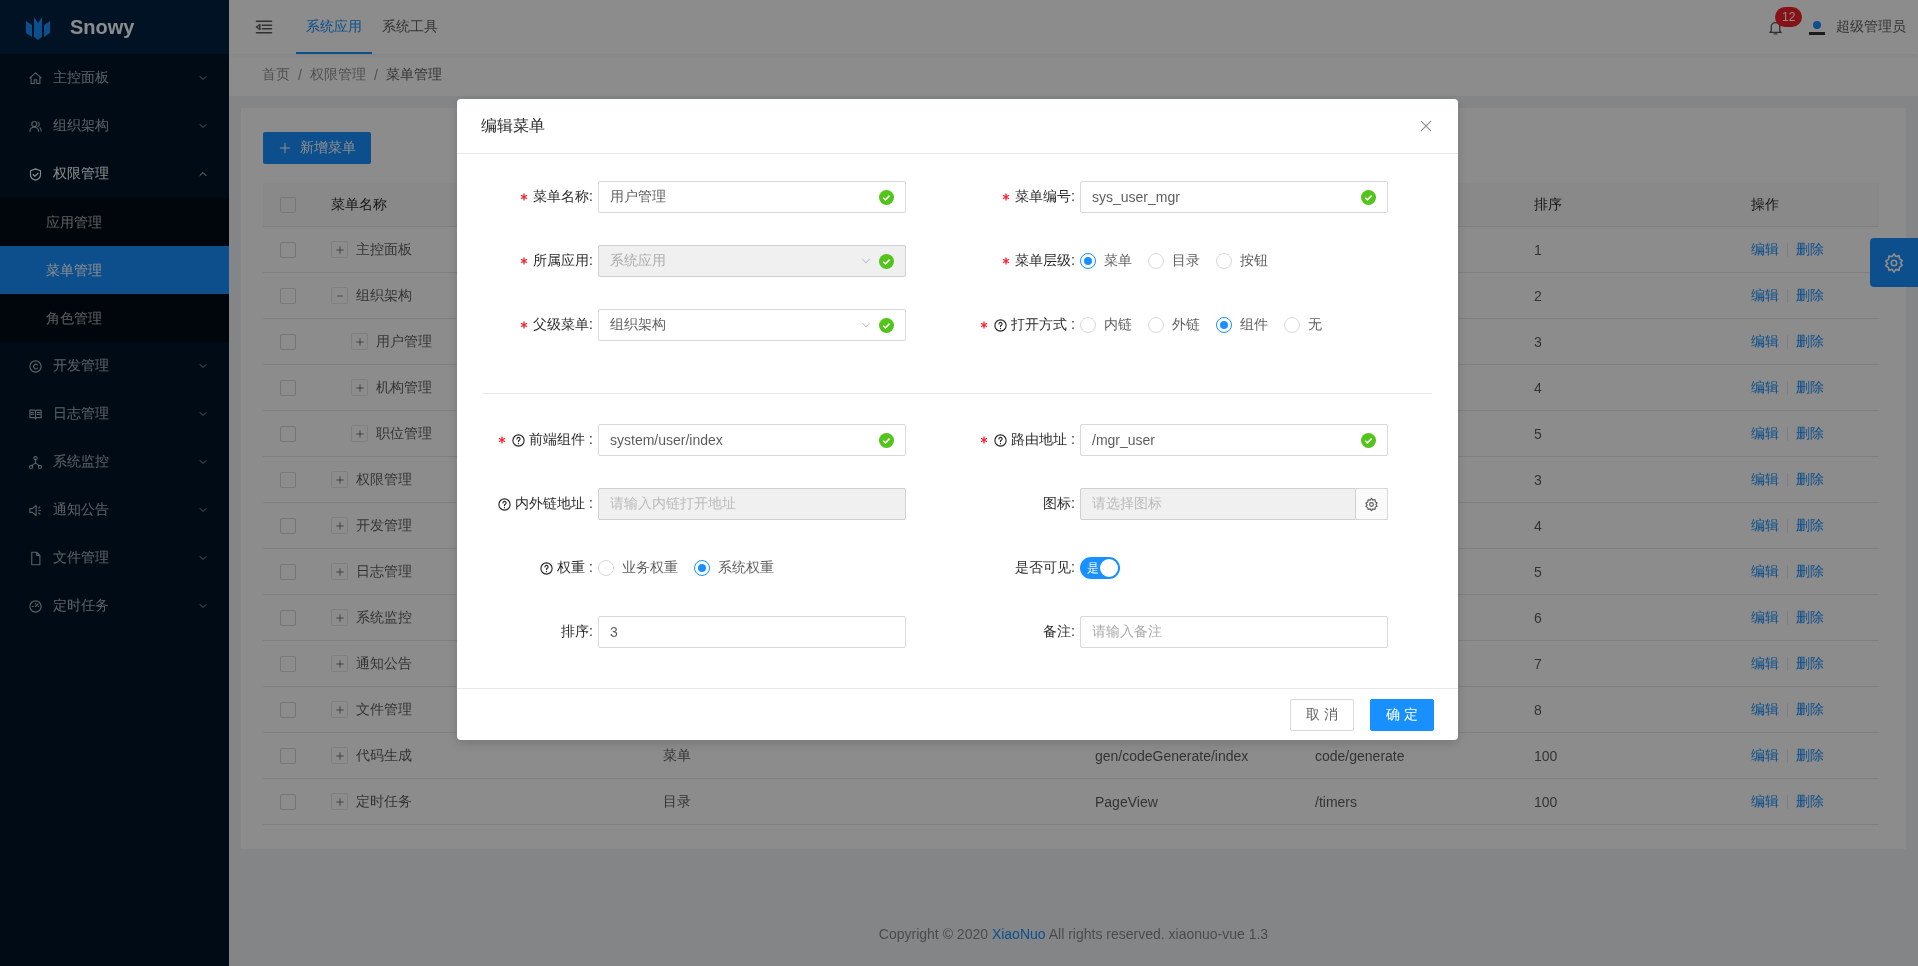 This screenshot has height=966, width=1918. Describe the element at coordinates (577, 632) in the screenshot. I see `field-label: 排序:` at that location.